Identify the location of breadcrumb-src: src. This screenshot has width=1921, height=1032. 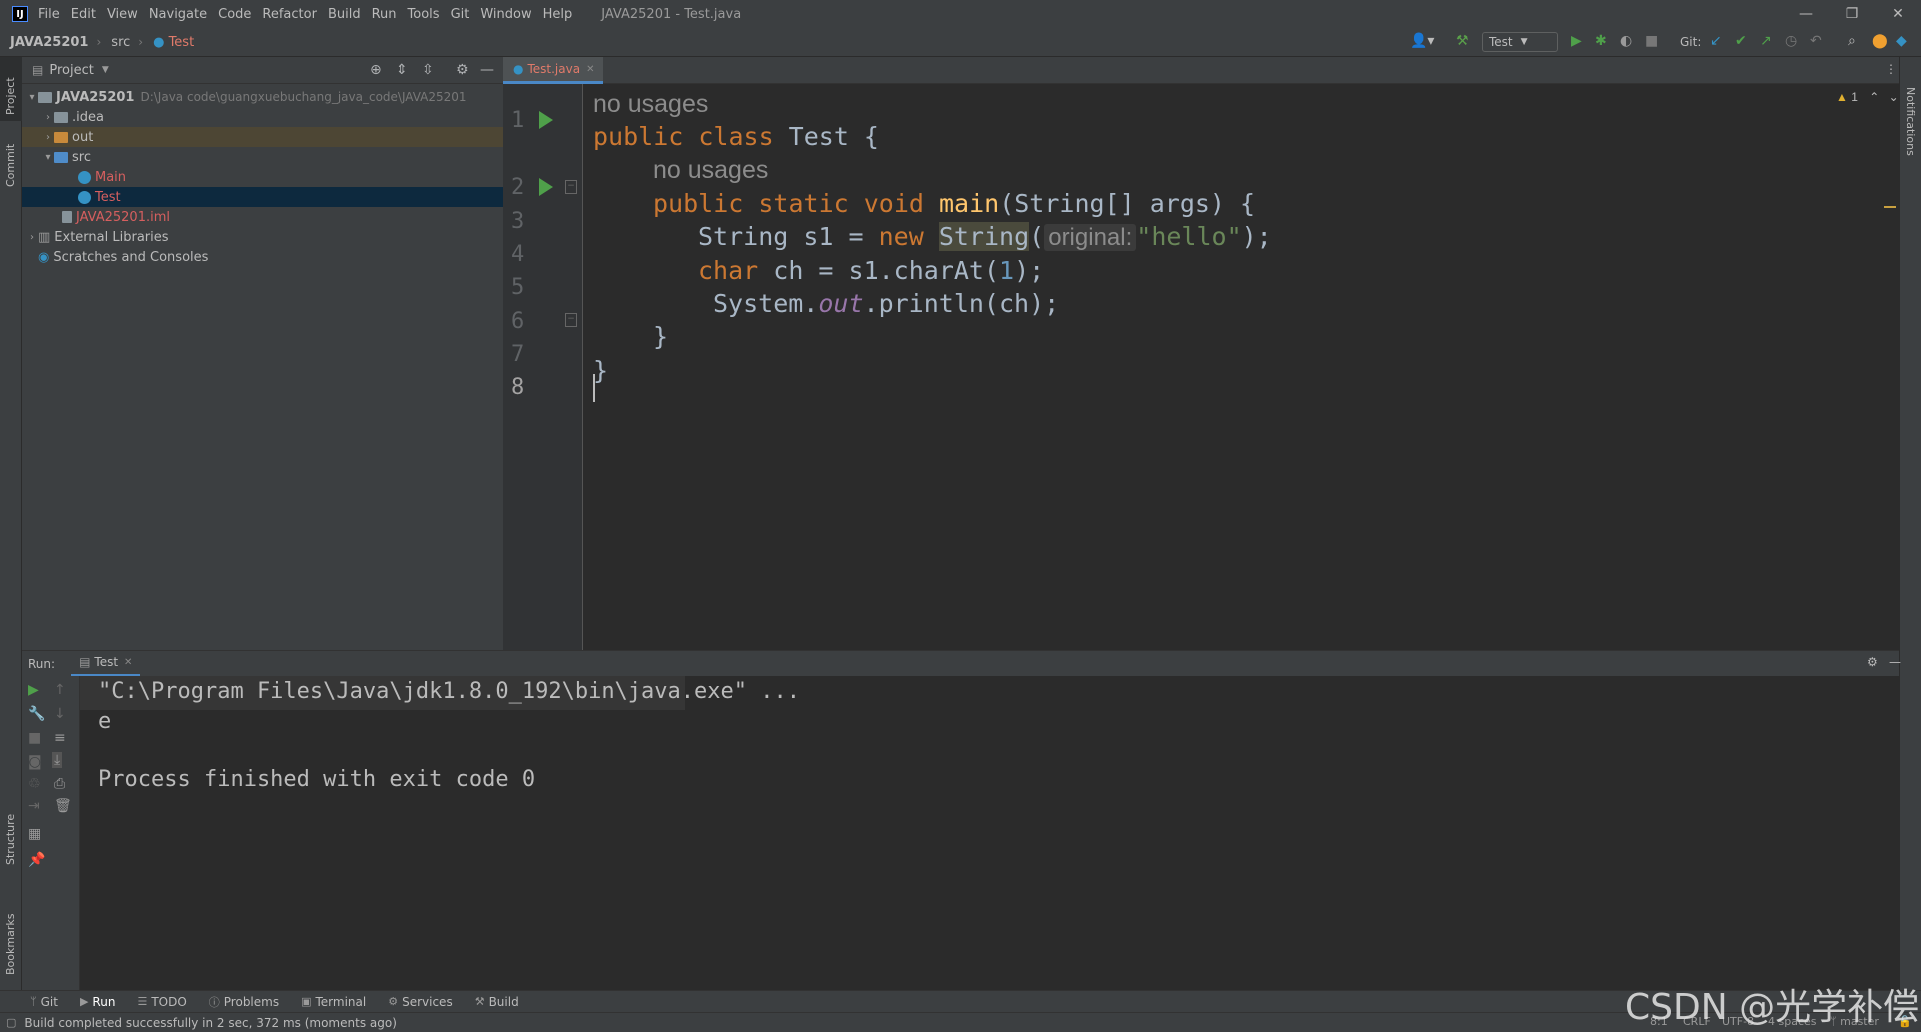
(120, 42).